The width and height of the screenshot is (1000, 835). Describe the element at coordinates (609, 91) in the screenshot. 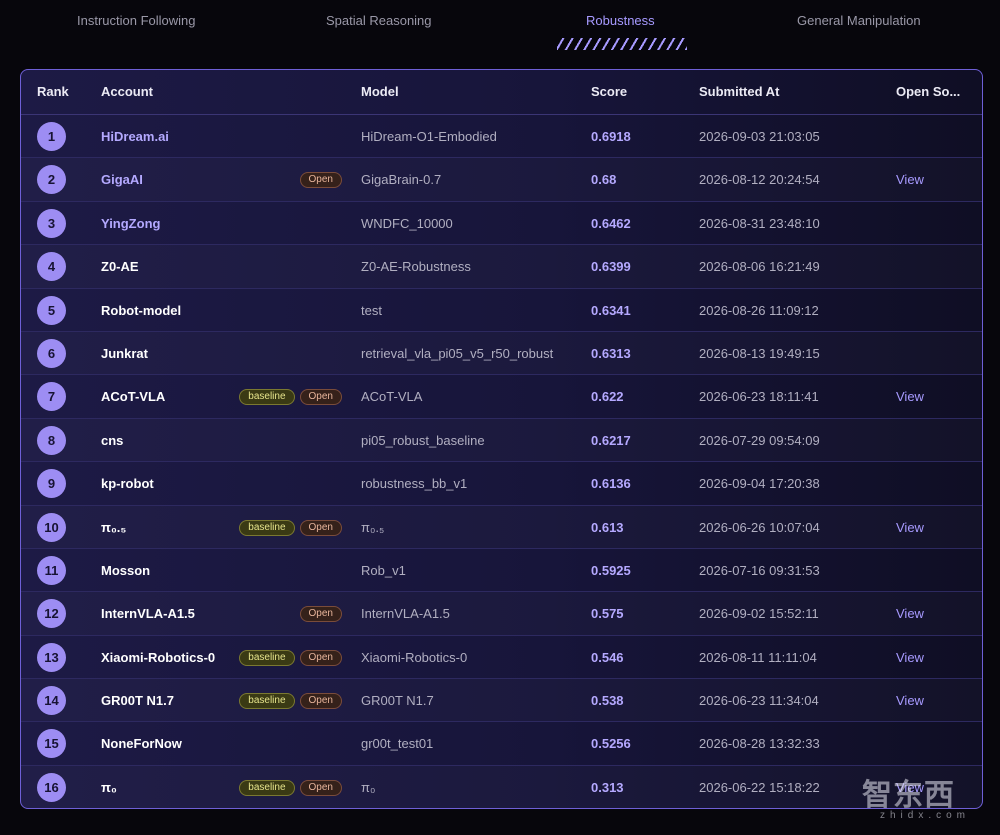

I see `header-score: Score` at that location.